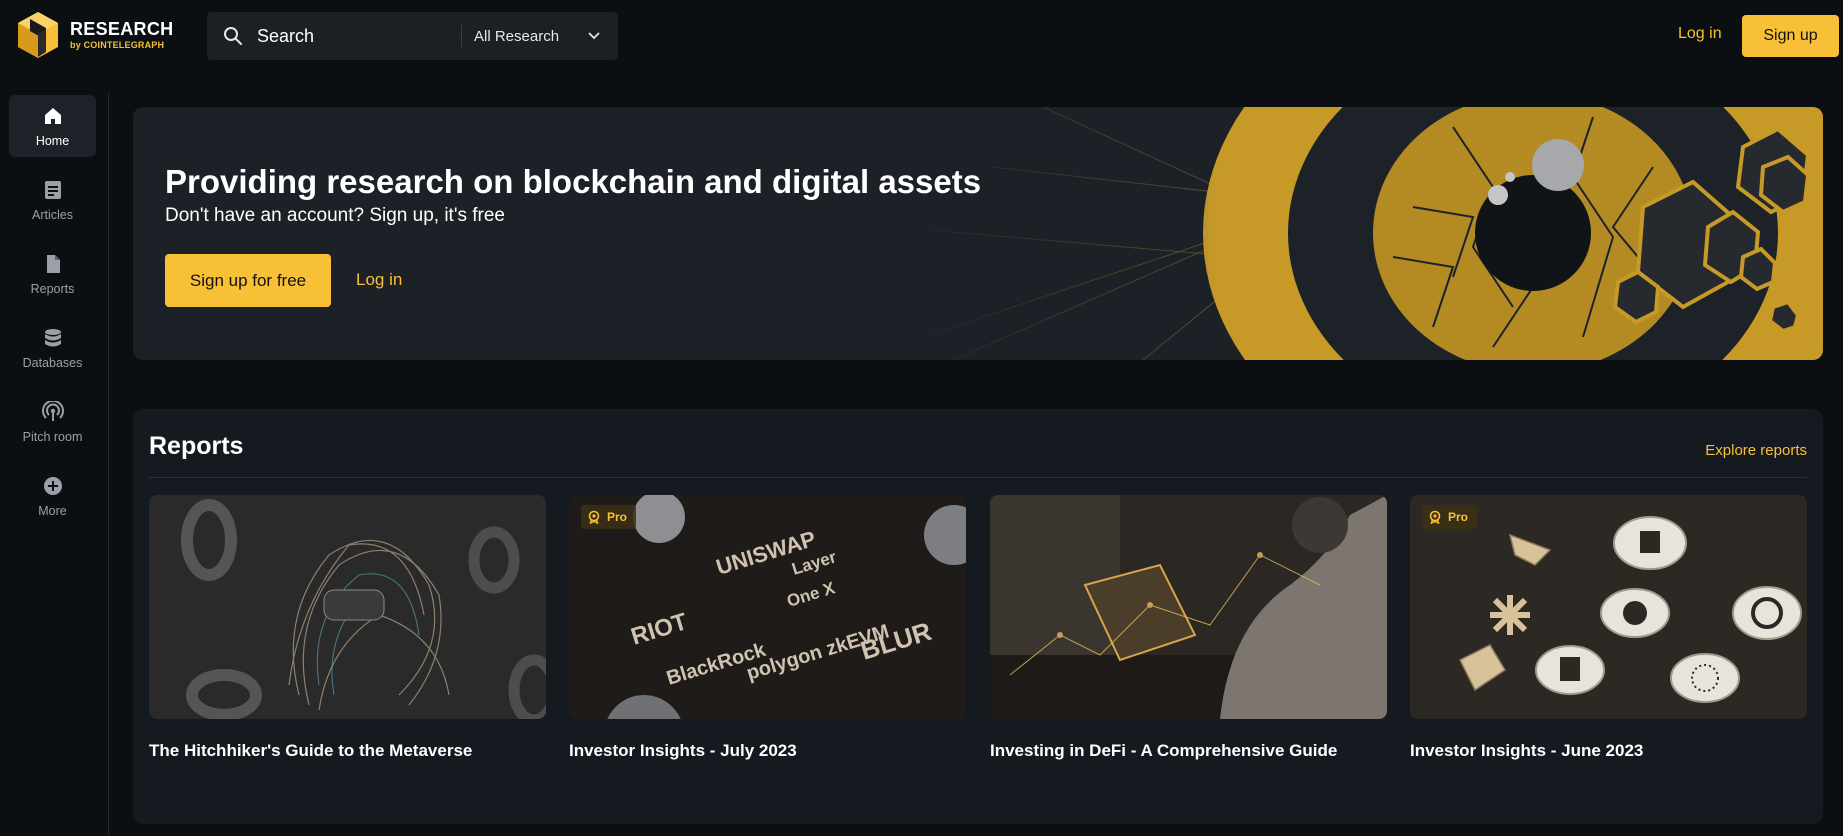 The width and height of the screenshot is (1843, 836). I want to click on report-card: Pro Investor Insights - June 2023, so click(1608, 628).